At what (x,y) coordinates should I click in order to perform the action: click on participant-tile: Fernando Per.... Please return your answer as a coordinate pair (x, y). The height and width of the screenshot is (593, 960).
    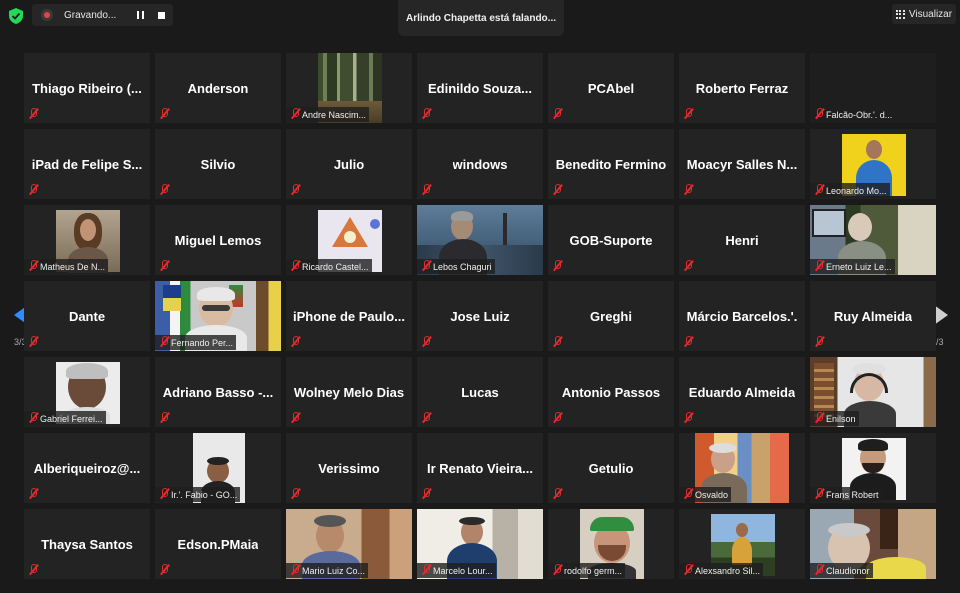
    Looking at the image, I should click on (218, 316).